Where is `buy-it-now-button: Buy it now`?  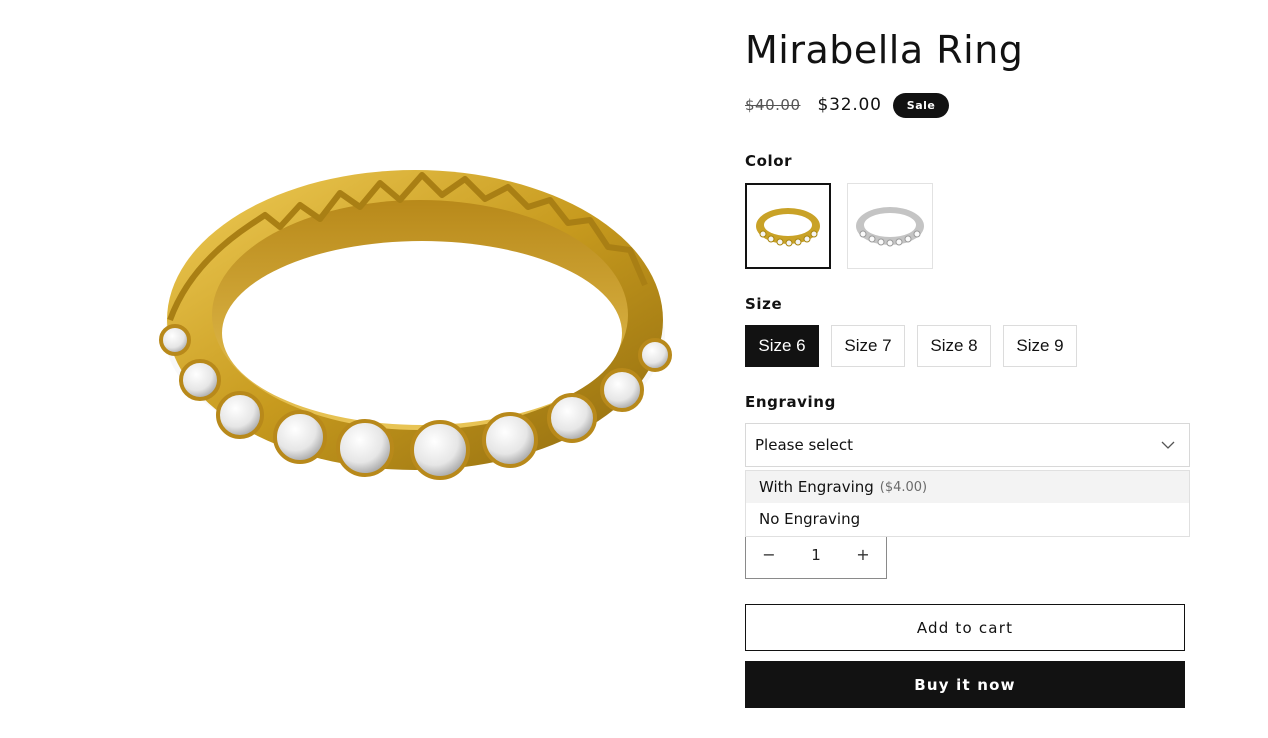
buy-it-now-button: Buy it now is located at coordinates (965, 684).